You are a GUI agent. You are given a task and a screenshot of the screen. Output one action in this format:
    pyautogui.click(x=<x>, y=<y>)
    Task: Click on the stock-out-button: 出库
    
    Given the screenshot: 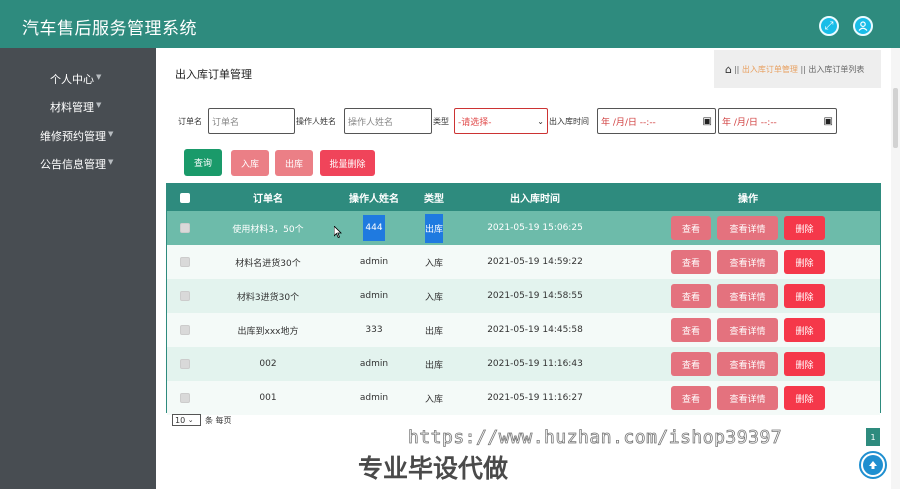 What is the action you would take?
    pyautogui.click(x=294, y=163)
    